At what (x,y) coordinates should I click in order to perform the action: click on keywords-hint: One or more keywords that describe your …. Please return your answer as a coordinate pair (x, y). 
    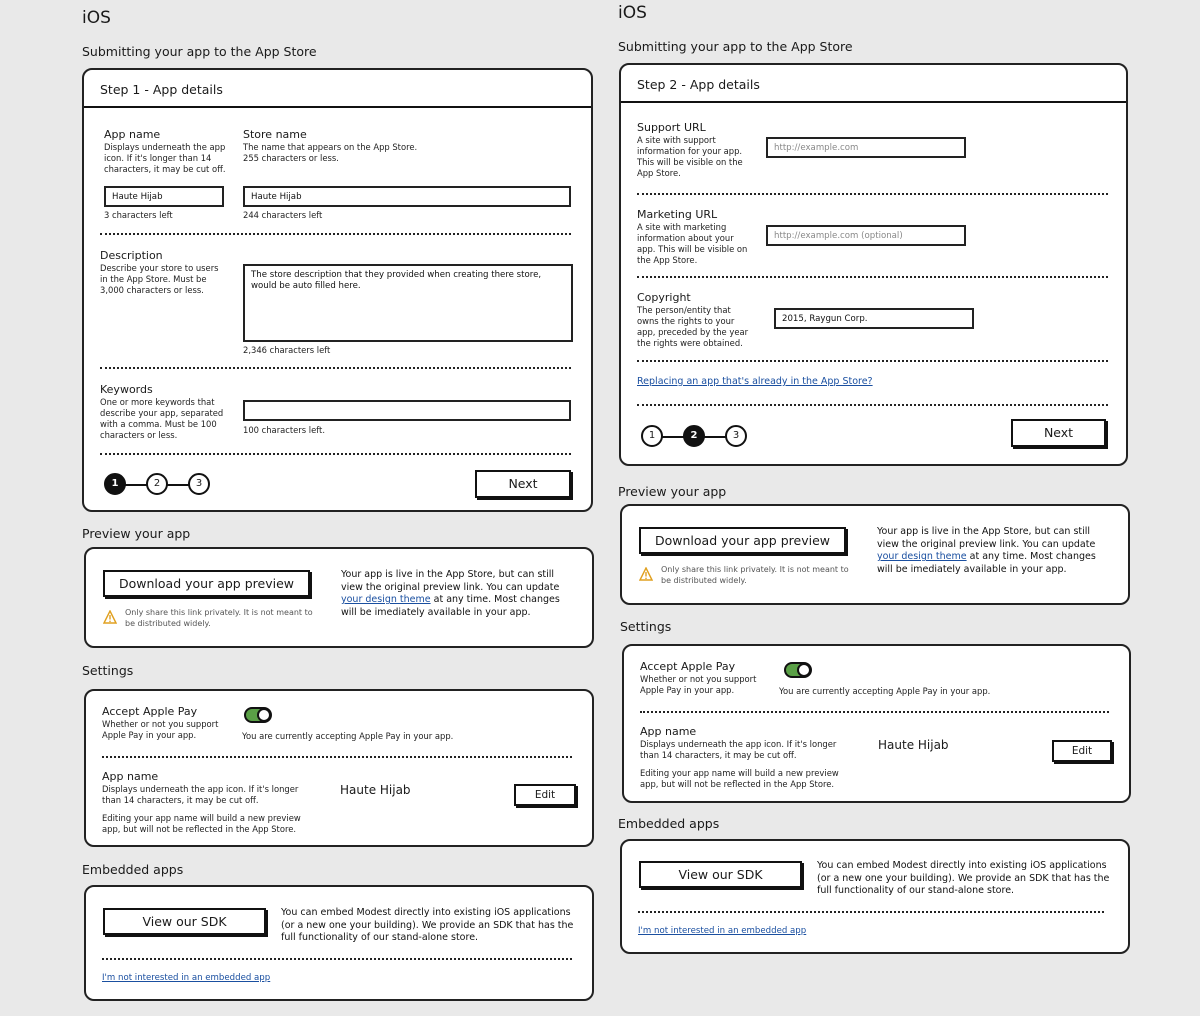
    Looking at the image, I should click on (162, 418).